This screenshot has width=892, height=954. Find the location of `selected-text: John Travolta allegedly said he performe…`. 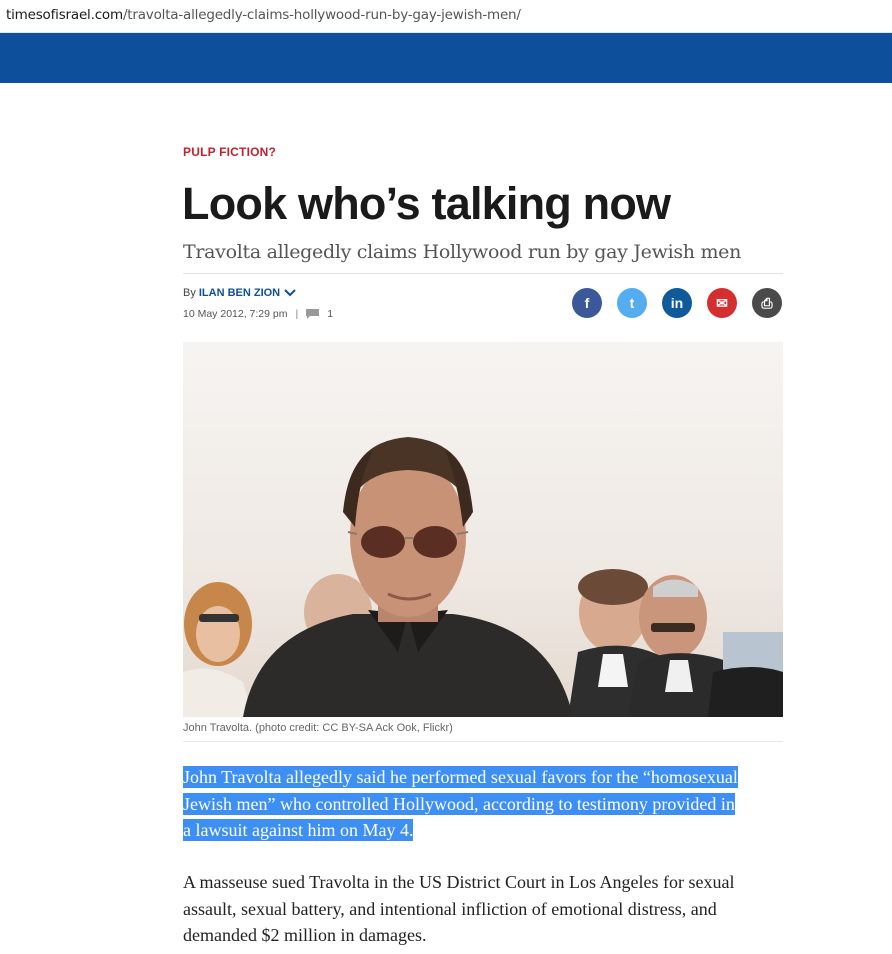

selected-text: John Travolta allegedly said he performe… is located at coordinates (460, 803).